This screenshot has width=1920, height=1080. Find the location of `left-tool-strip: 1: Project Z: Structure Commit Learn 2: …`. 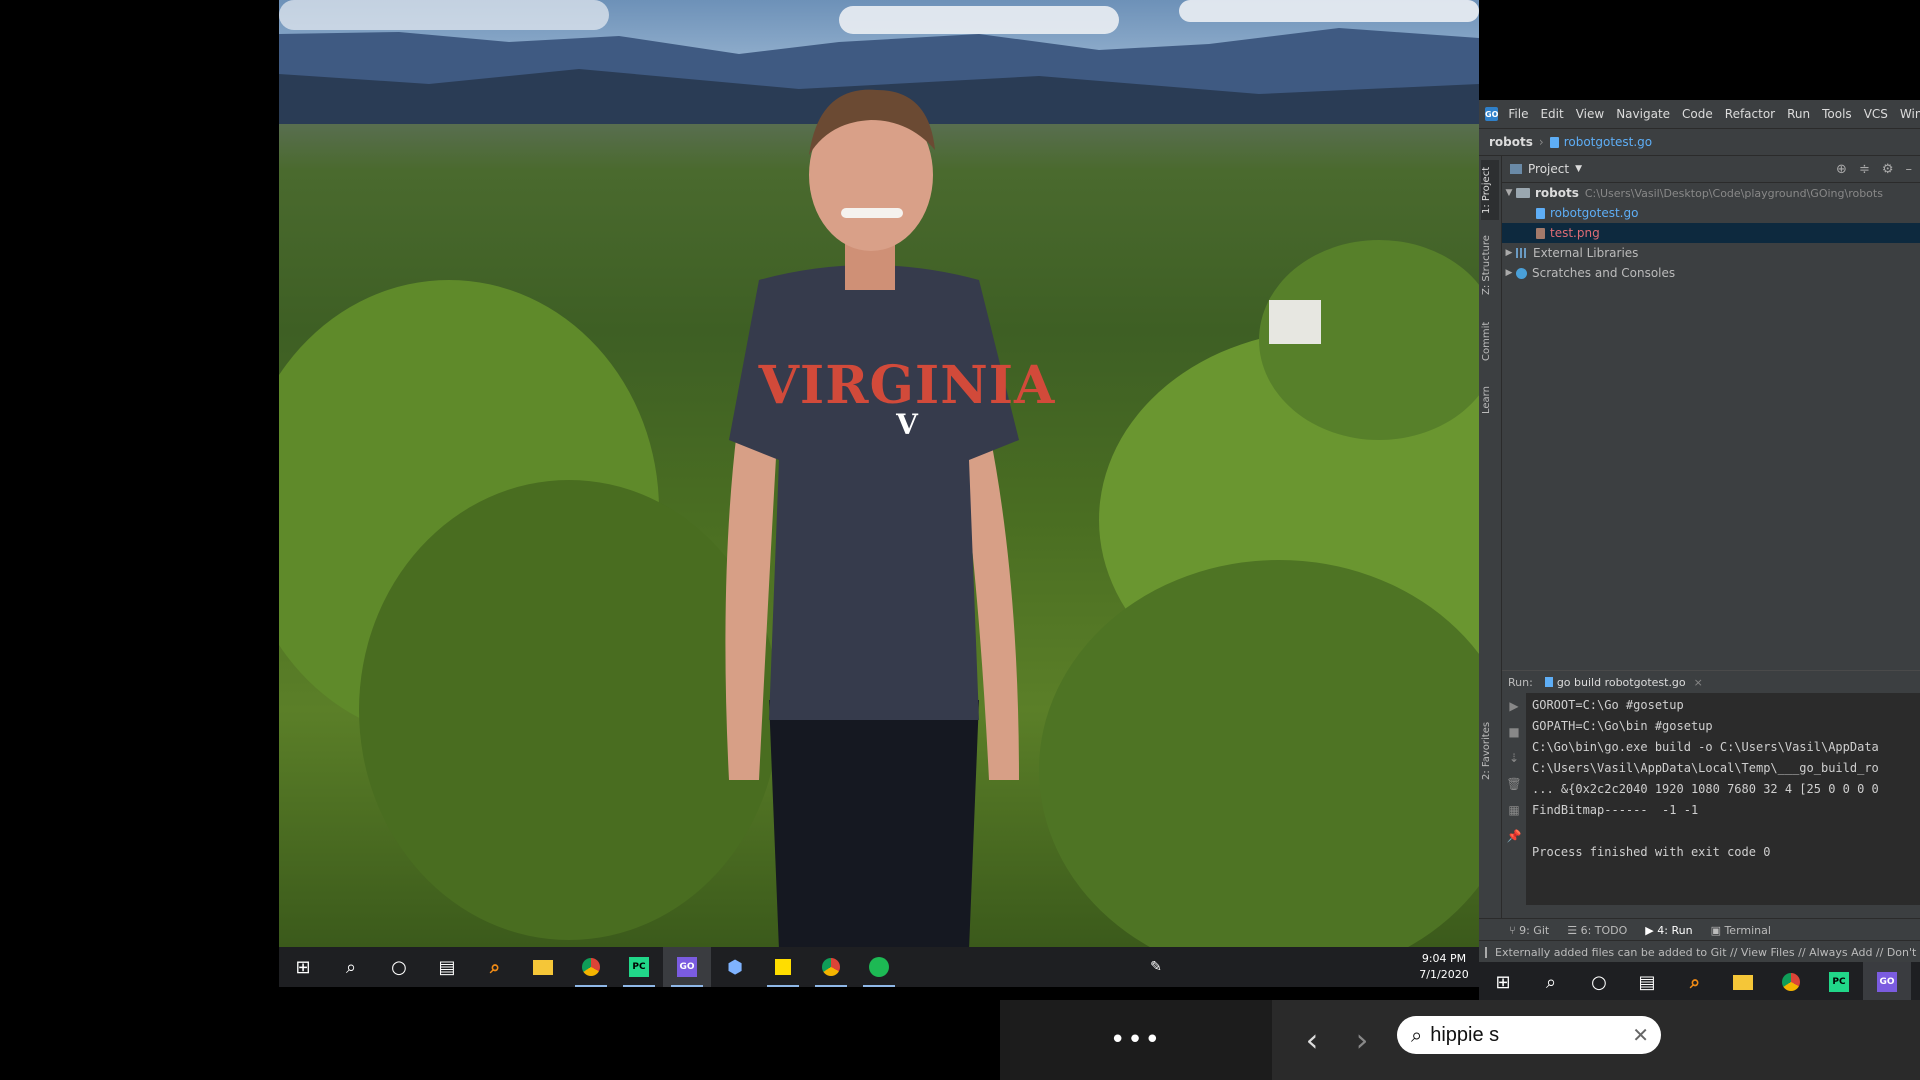

left-tool-strip: 1: Project Z: Structure Commit Learn 2: … is located at coordinates (1490, 544).